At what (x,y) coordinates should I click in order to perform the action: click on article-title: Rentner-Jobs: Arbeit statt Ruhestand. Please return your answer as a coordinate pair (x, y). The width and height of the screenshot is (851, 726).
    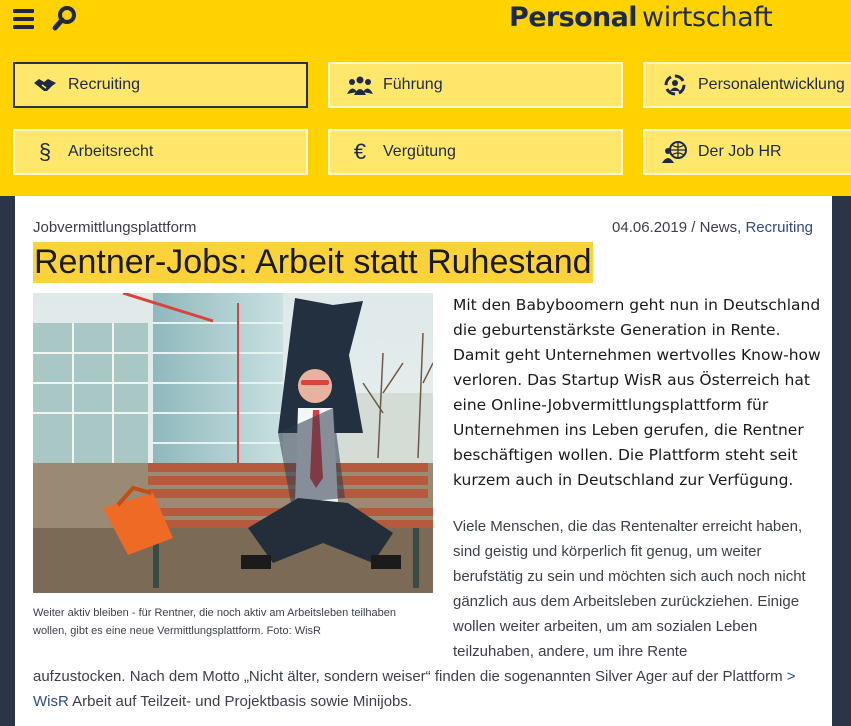
    Looking at the image, I should click on (313, 262).